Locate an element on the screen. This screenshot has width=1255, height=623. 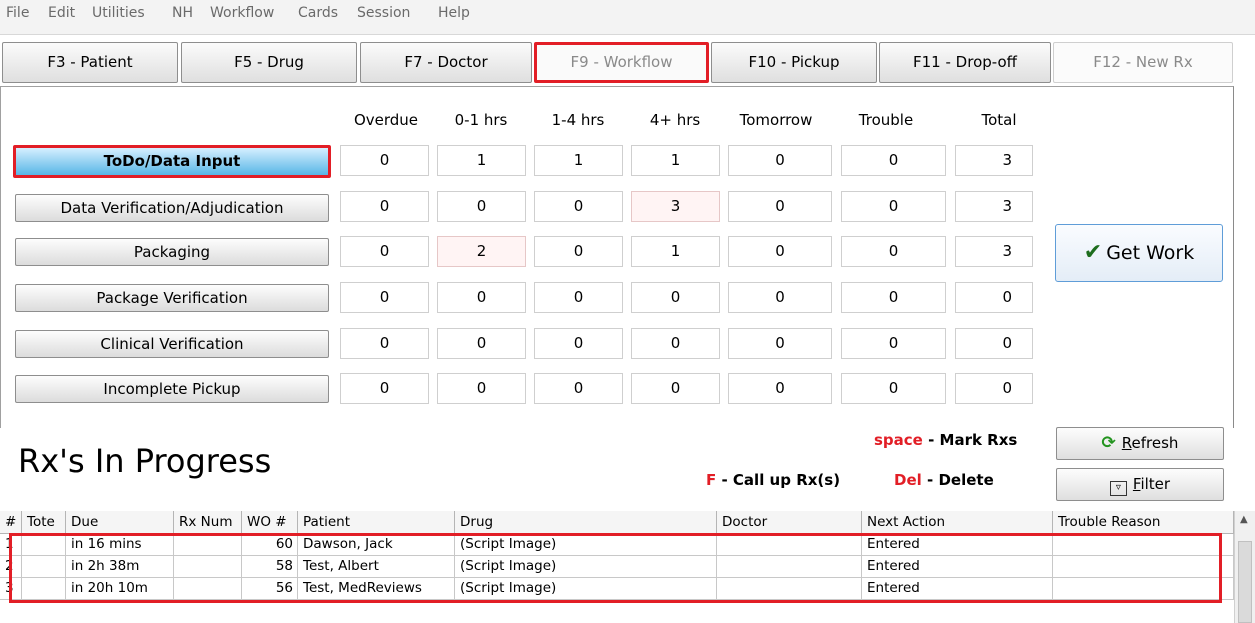
queue-incomplete-pickup-button: Incomplete Pickup is located at coordinates (172, 389).